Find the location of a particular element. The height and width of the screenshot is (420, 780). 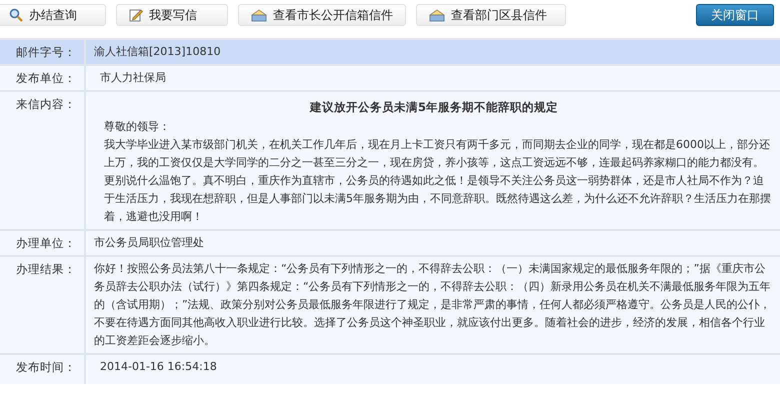

close-window-button: 关闭窗口 is located at coordinates (735, 15).